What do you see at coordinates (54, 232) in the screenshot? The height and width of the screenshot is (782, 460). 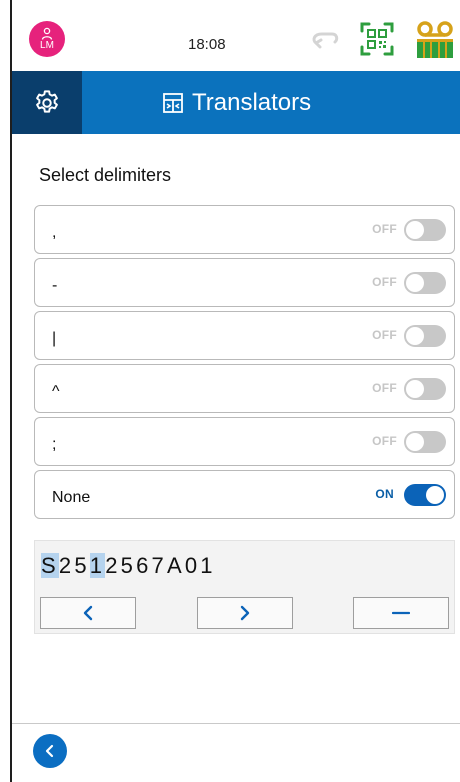 I see `delimiter-label: ,` at bounding box center [54, 232].